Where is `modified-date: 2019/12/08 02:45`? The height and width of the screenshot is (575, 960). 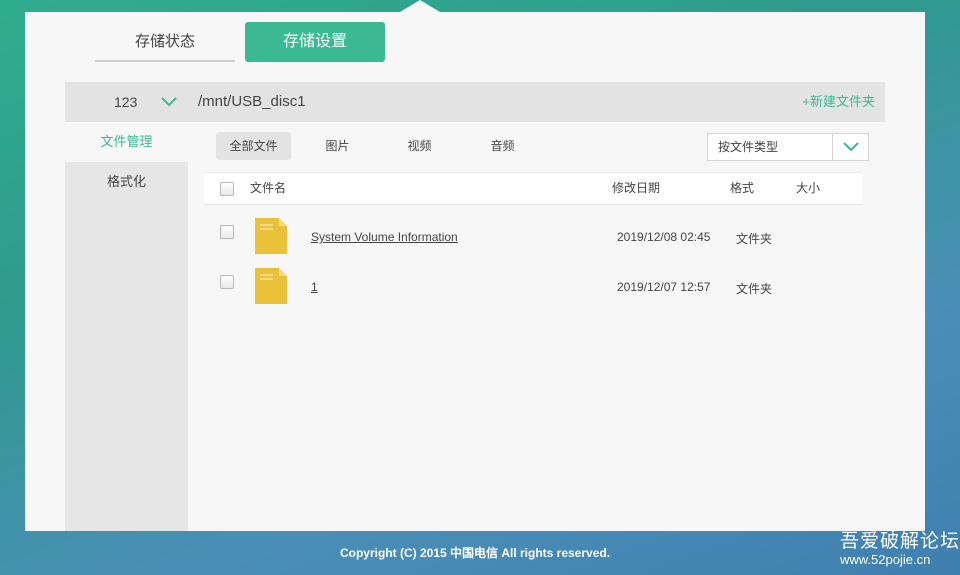
modified-date: 2019/12/08 02:45 is located at coordinates (664, 237).